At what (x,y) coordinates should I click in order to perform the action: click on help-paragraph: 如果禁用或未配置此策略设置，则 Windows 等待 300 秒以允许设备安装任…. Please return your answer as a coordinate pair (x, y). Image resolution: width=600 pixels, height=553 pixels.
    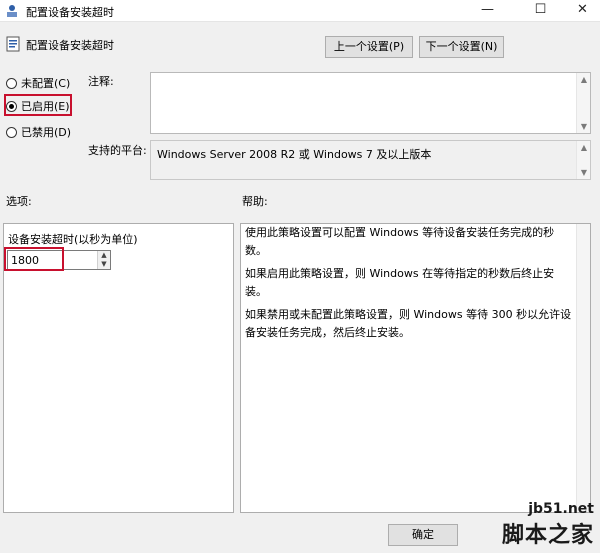
    Looking at the image, I should click on (408, 323).